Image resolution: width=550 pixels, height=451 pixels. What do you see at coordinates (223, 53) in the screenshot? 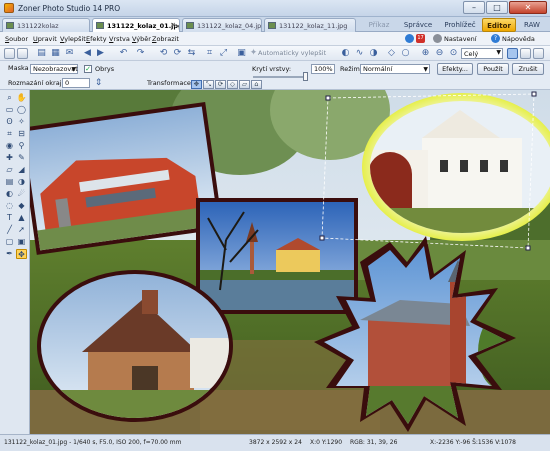
I see `resize-icon: ⤢` at bounding box center [223, 53].